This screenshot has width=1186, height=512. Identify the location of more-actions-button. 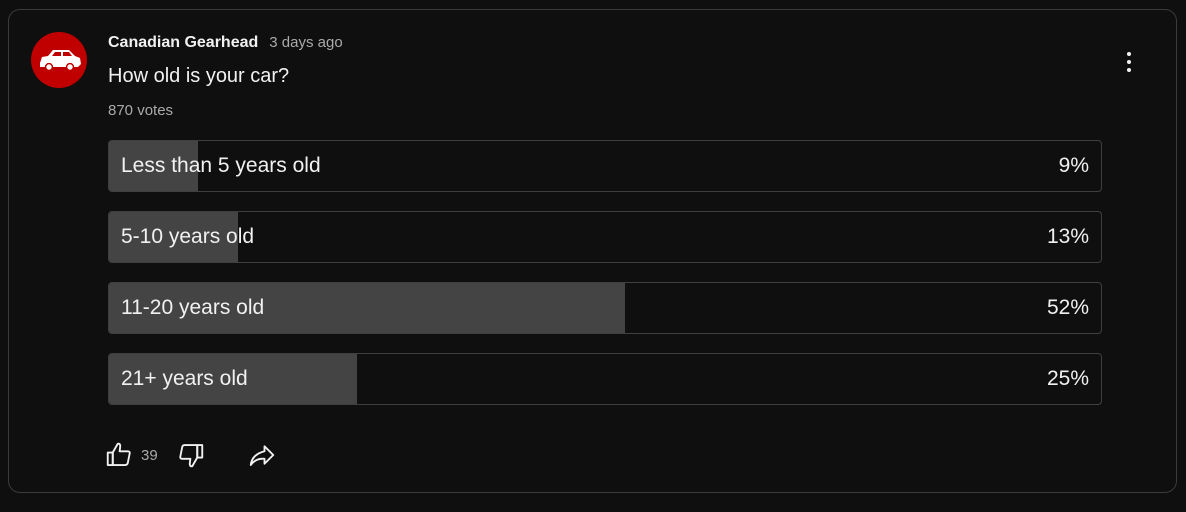
(1129, 62).